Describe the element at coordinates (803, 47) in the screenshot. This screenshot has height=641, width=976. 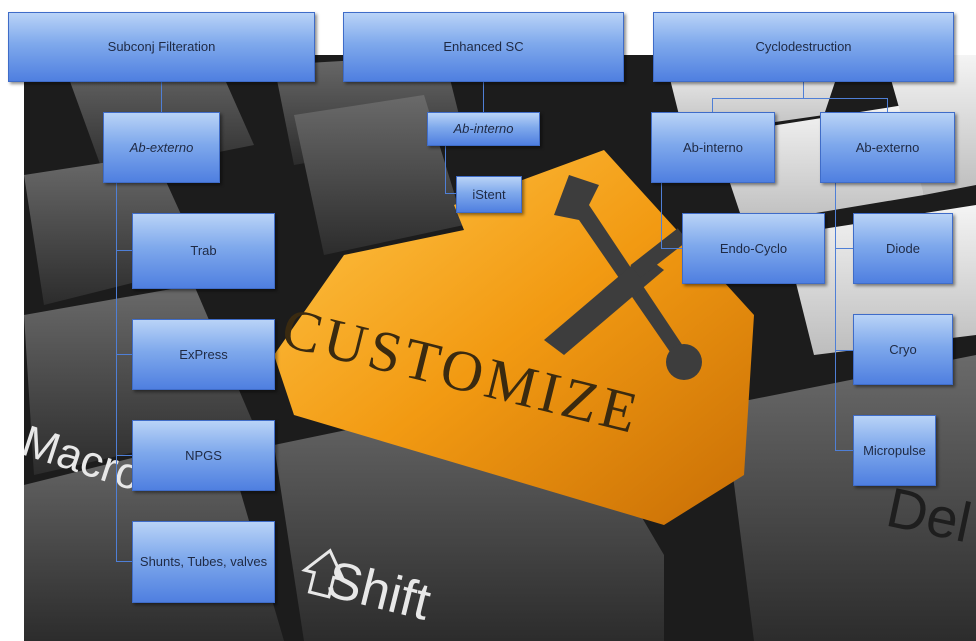
I see `node-cyclodestruction: Cyclodestruction` at that location.